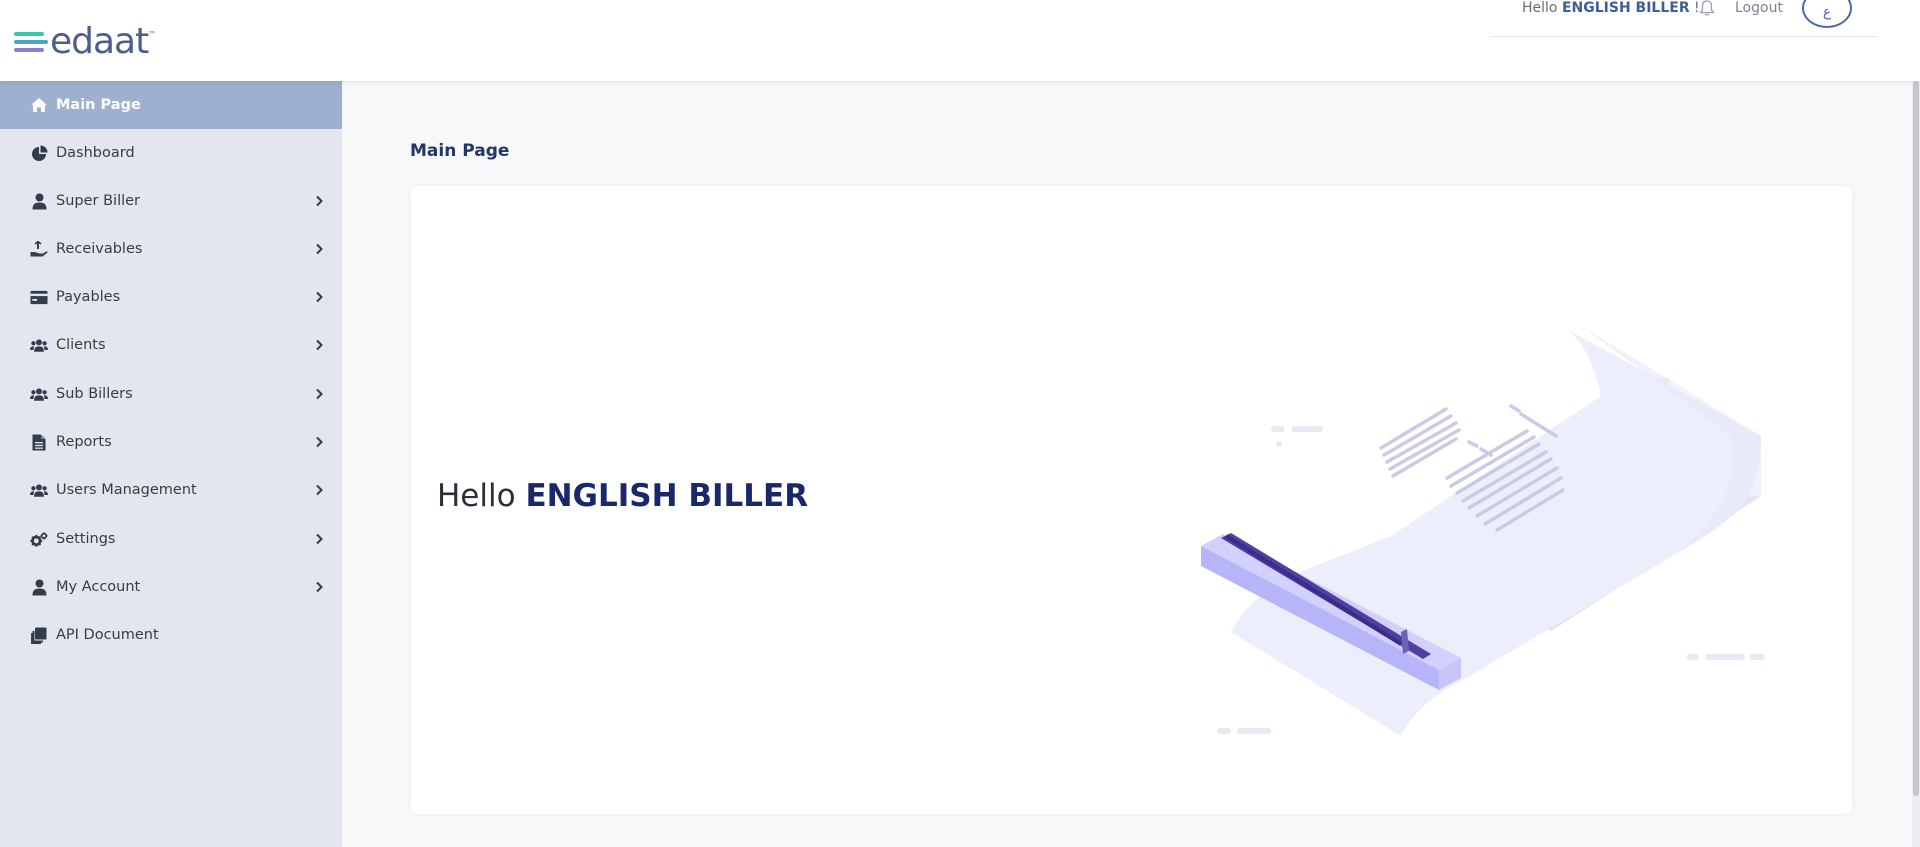 This screenshot has width=1920, height=847. Describe the element at coordinates (126, 490) in the screenshot. I see `sidebar-item-label: Users Management` at that location.